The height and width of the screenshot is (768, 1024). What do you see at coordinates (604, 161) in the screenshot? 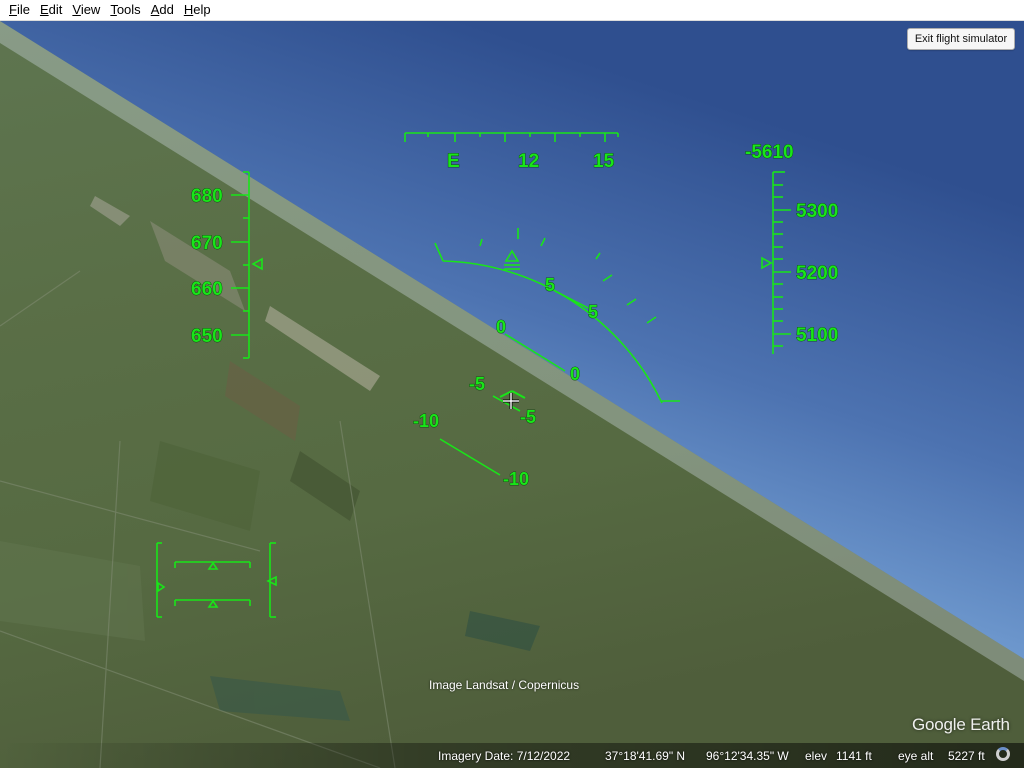
I see `heading-label-15: 15` at bounding box center [604, 161].